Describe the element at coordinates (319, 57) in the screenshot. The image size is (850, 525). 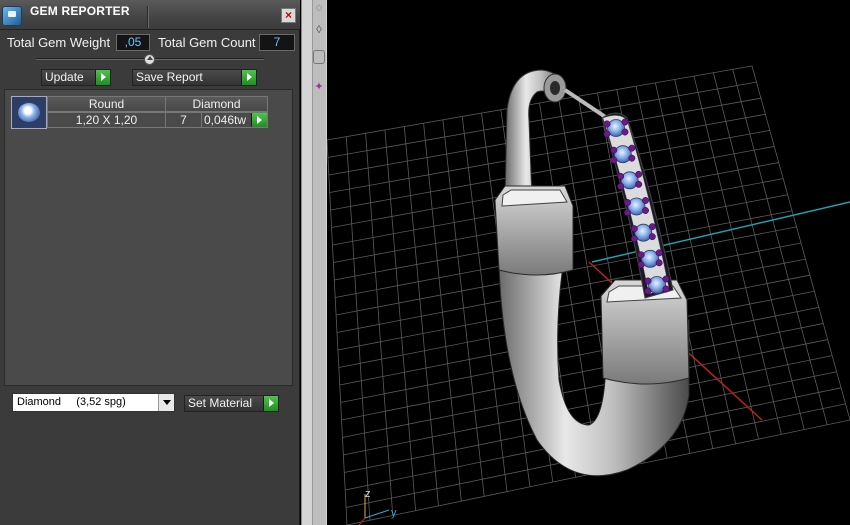
I see `toolbar-tool-icon` at that location.